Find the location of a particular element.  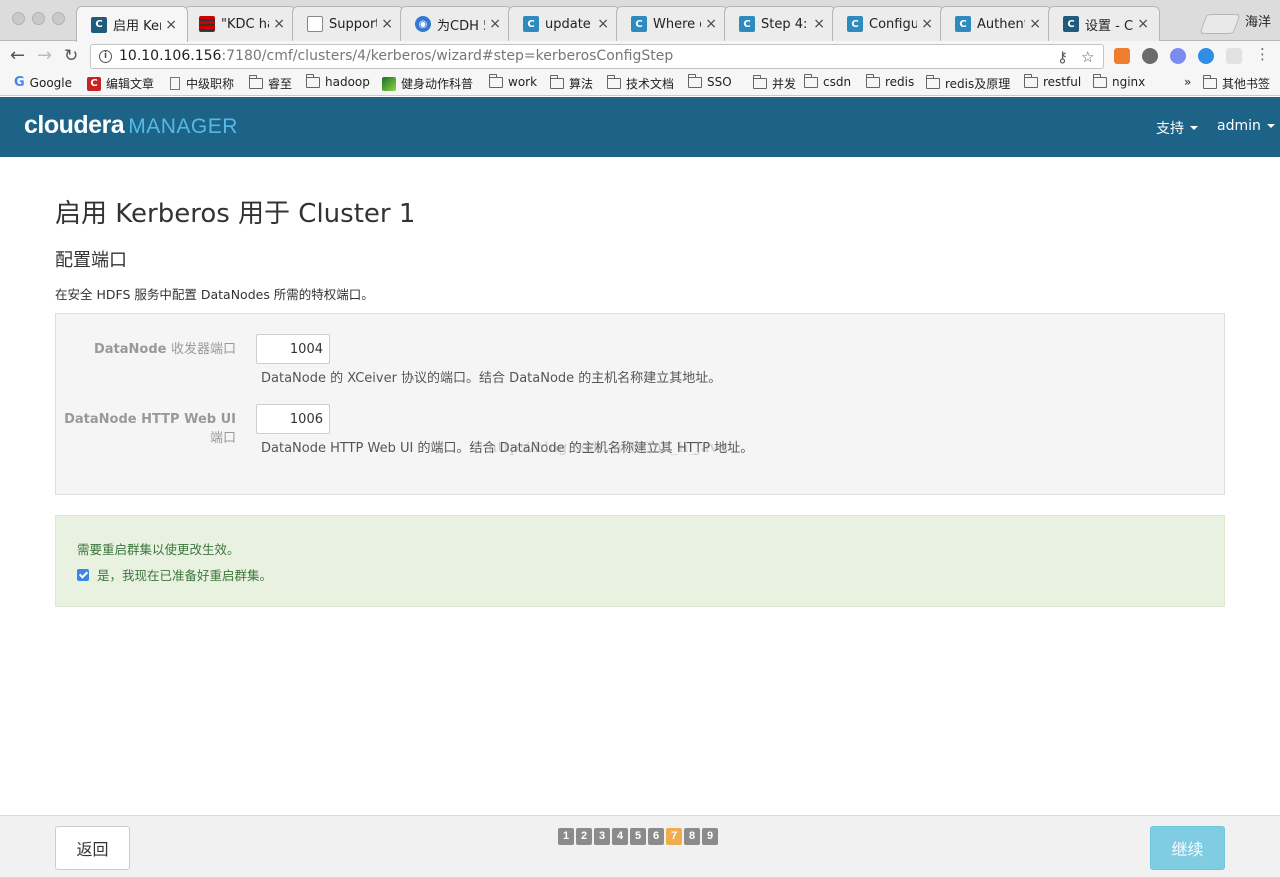

extension-evernote-icon is located at coordinates (1150, 56).